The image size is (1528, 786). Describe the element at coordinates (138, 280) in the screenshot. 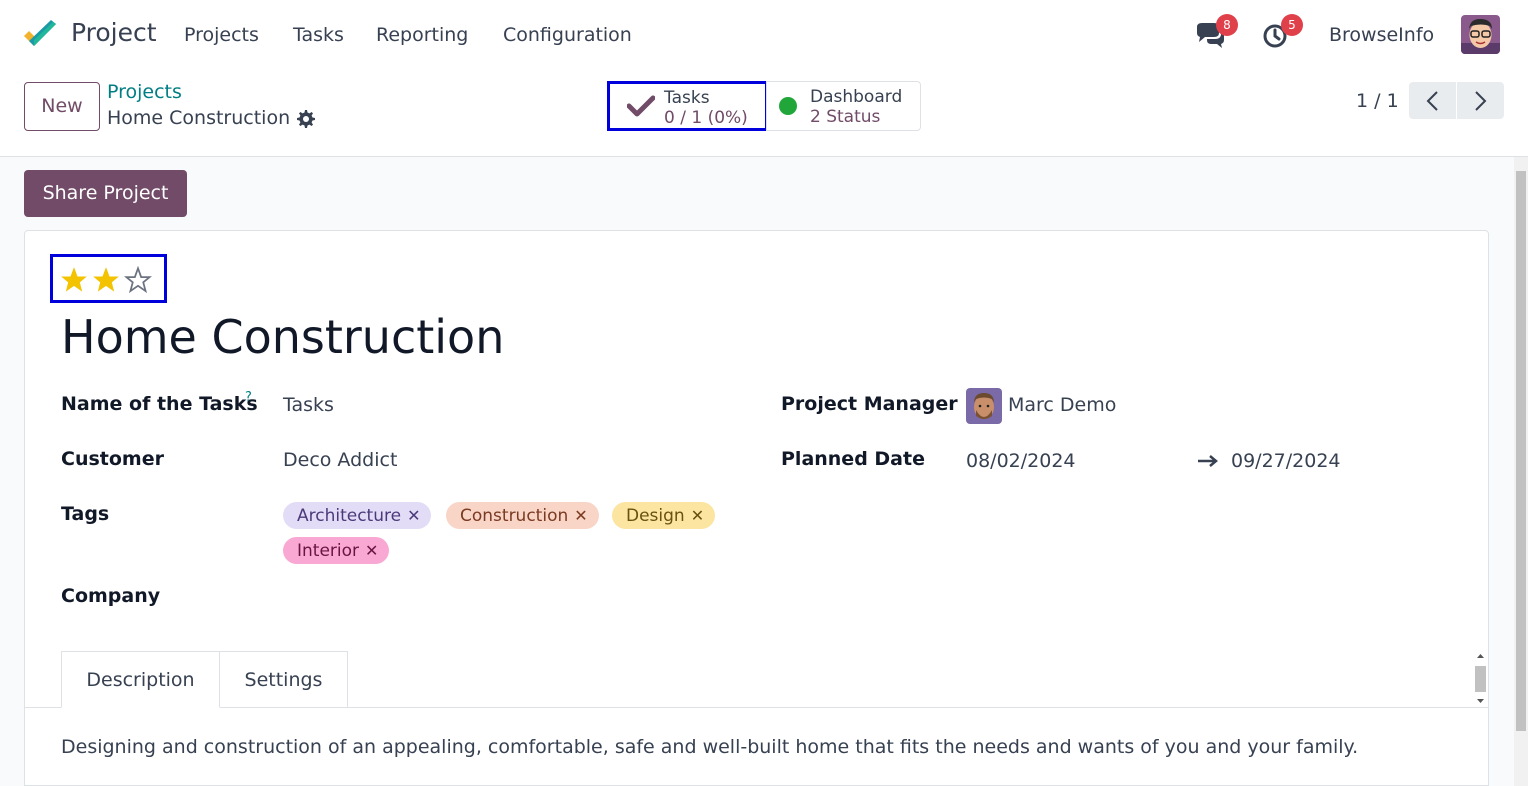

I see `star-empty-icon` at that location.